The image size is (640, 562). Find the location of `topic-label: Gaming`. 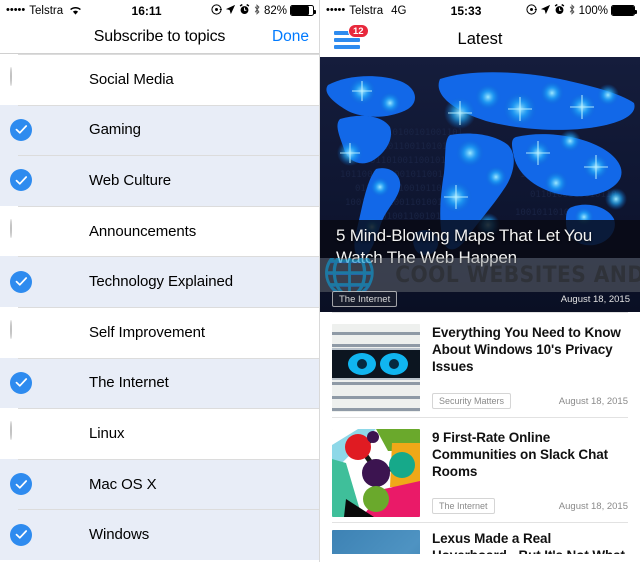

topic-label: Gaming is located at coordinates (115, 130).